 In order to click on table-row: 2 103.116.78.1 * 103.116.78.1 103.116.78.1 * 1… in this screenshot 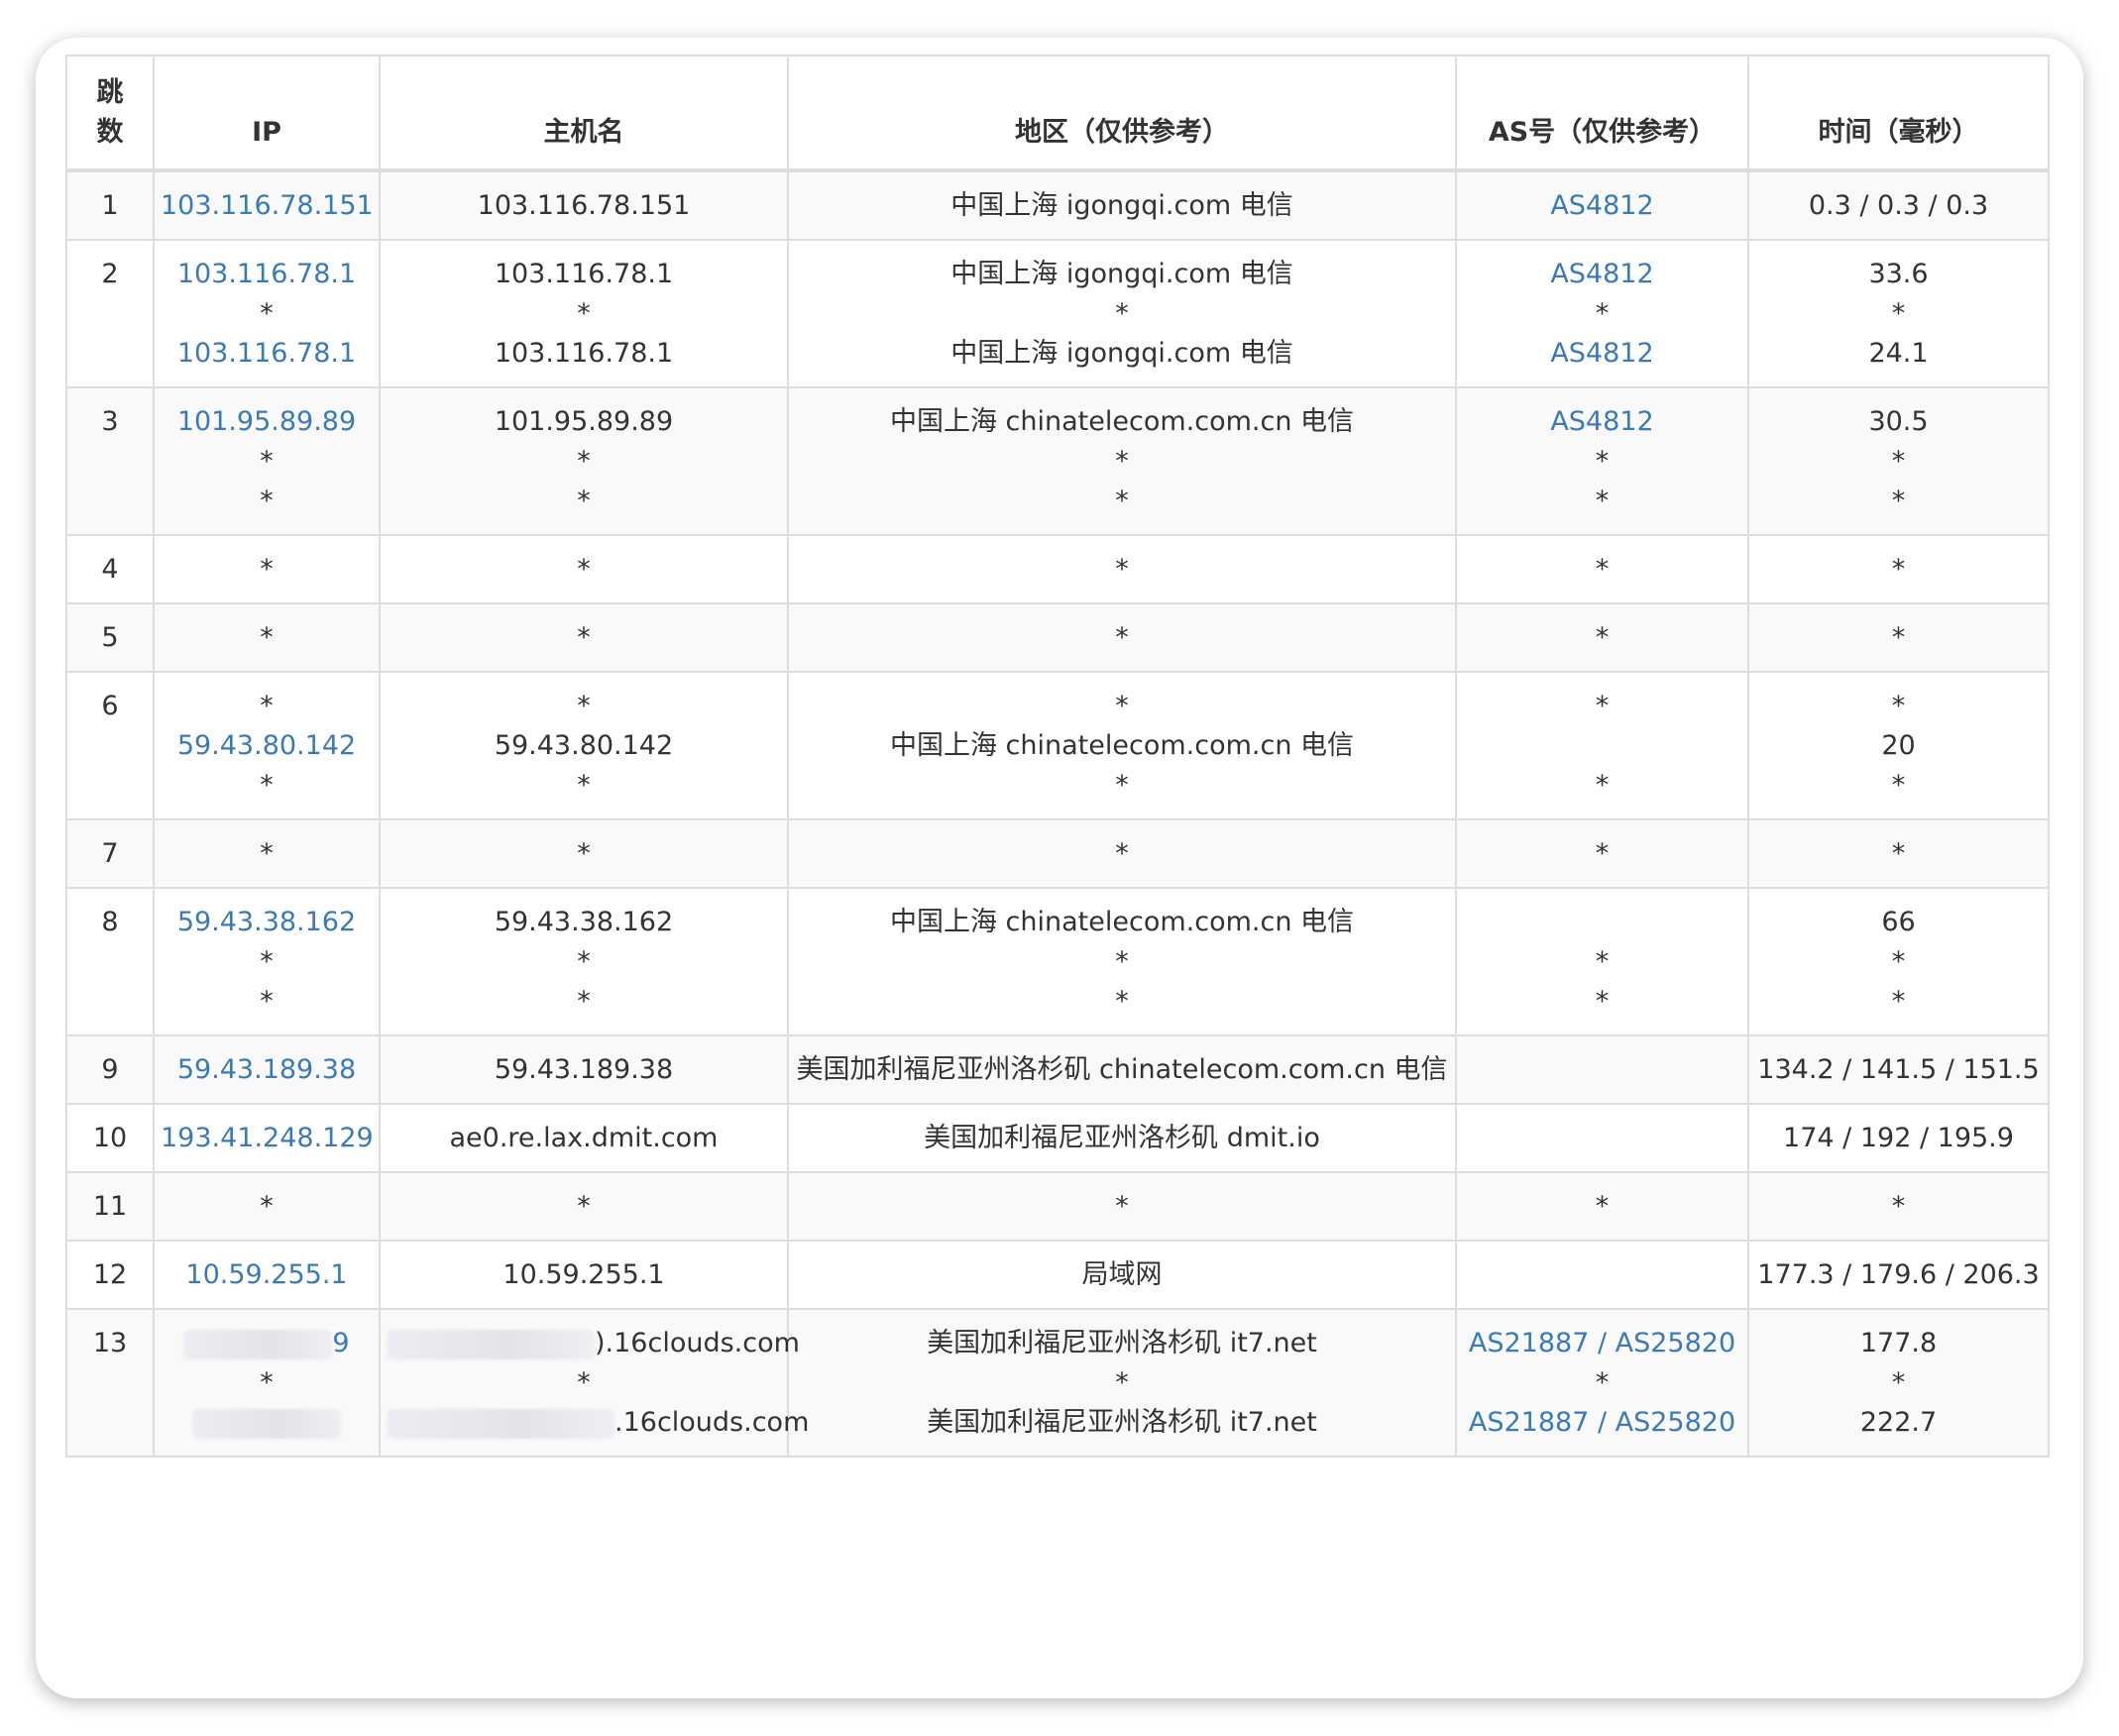, I will do `click(1057, 313)`.